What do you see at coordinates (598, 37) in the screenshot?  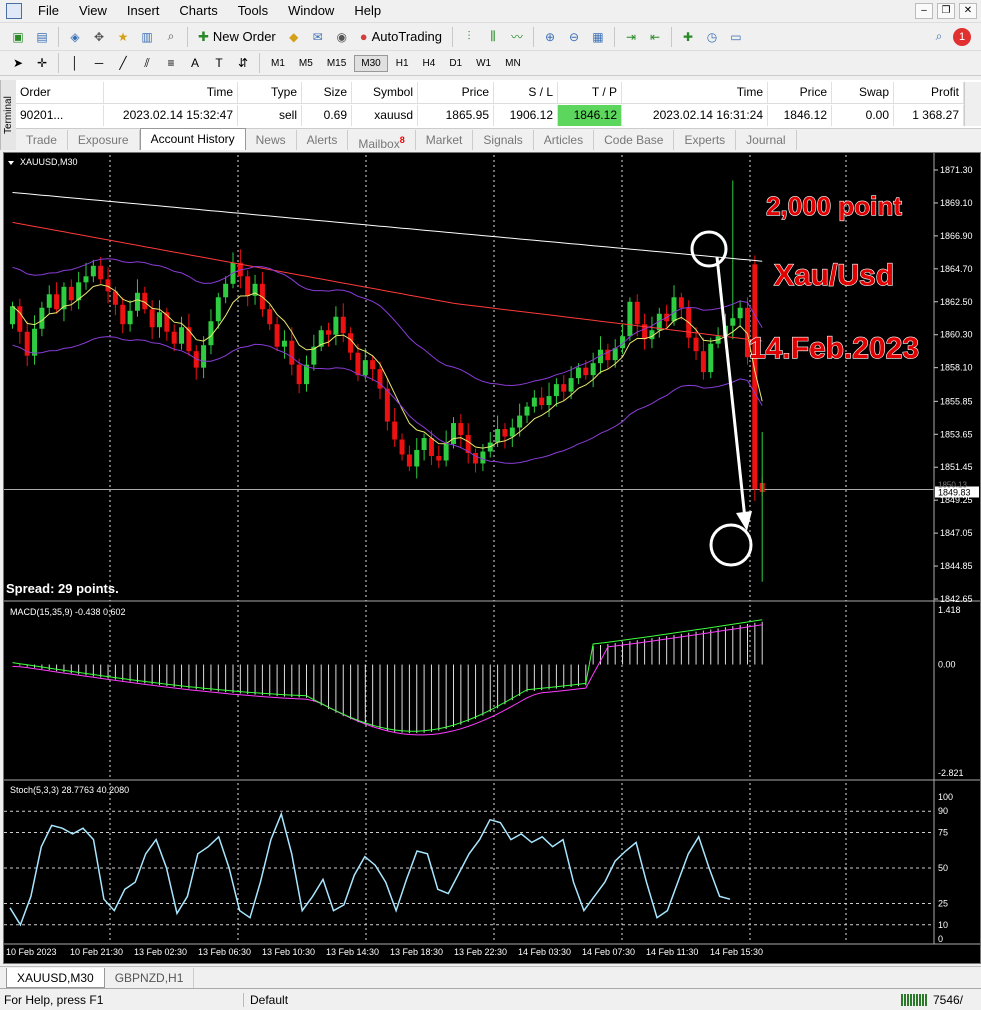 I see `tile-windows-icon: ▦` at bounding box center [598, 37].